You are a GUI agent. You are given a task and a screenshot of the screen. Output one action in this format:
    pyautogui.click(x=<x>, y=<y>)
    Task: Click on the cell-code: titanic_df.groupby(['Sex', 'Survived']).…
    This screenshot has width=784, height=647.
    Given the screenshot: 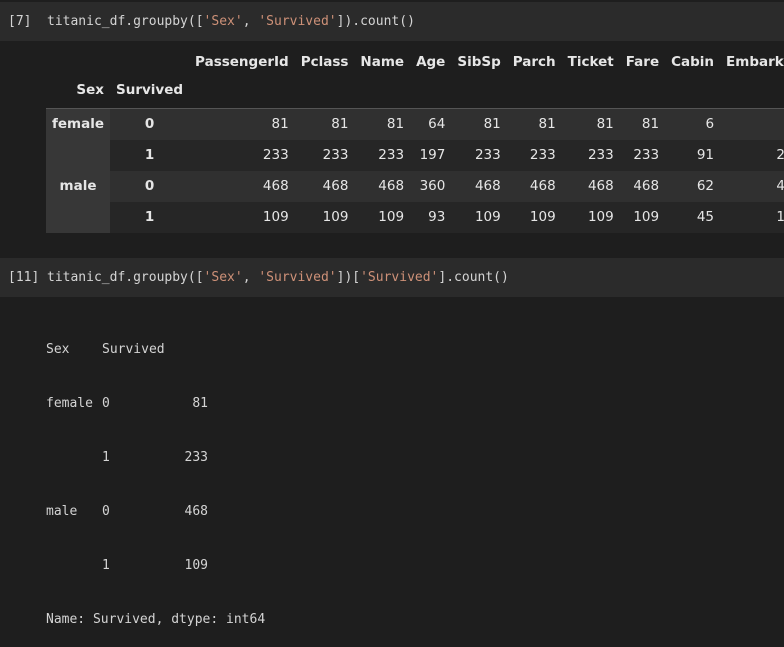 What is the action you would take?
    pyautogui.click(x=231, y=21)
    